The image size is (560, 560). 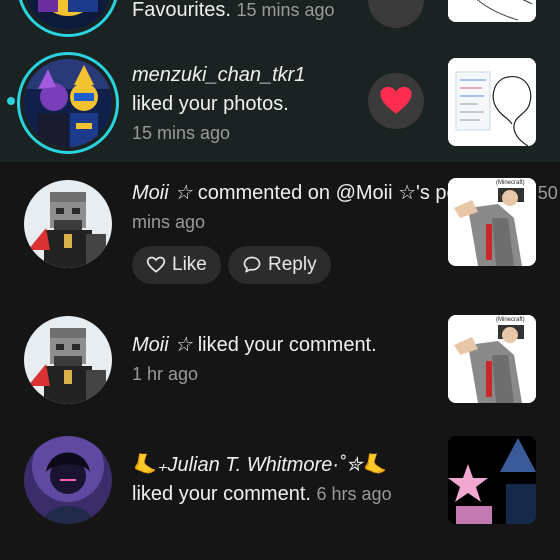 I want to click on username: menzuki_chan_tkr1, so click(x=218, y=75).